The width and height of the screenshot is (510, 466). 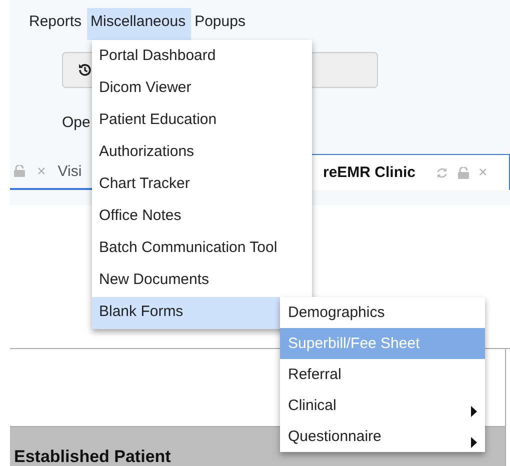 What do you see at coordinates (410, 172) in the screenshot?
I see `tab: reEMR Clinic ×` at bounding box center [410, 172].